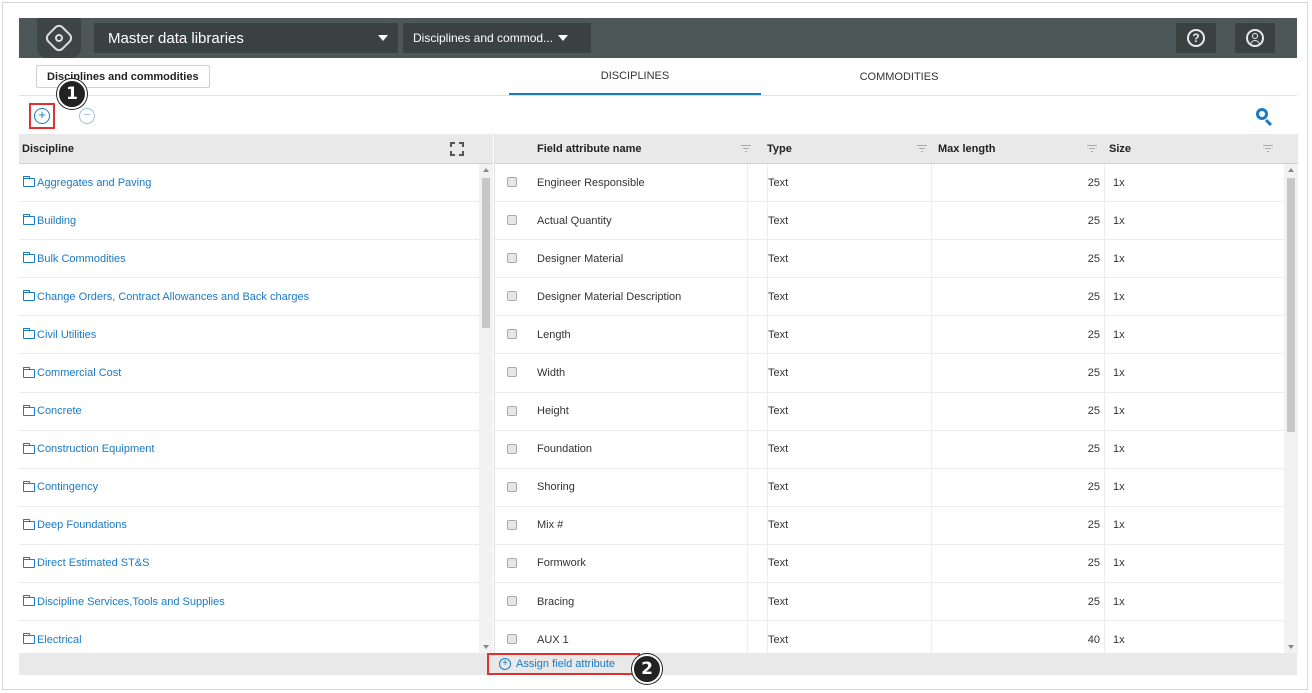 Image resolution: width=1312 pixels, height=693 pixels. What do you see at coordinates (889, 221) in the screenshot?
I see `field-attribute-row: Actual Quantity Text 25 1x` at bounding box center [889, 221].